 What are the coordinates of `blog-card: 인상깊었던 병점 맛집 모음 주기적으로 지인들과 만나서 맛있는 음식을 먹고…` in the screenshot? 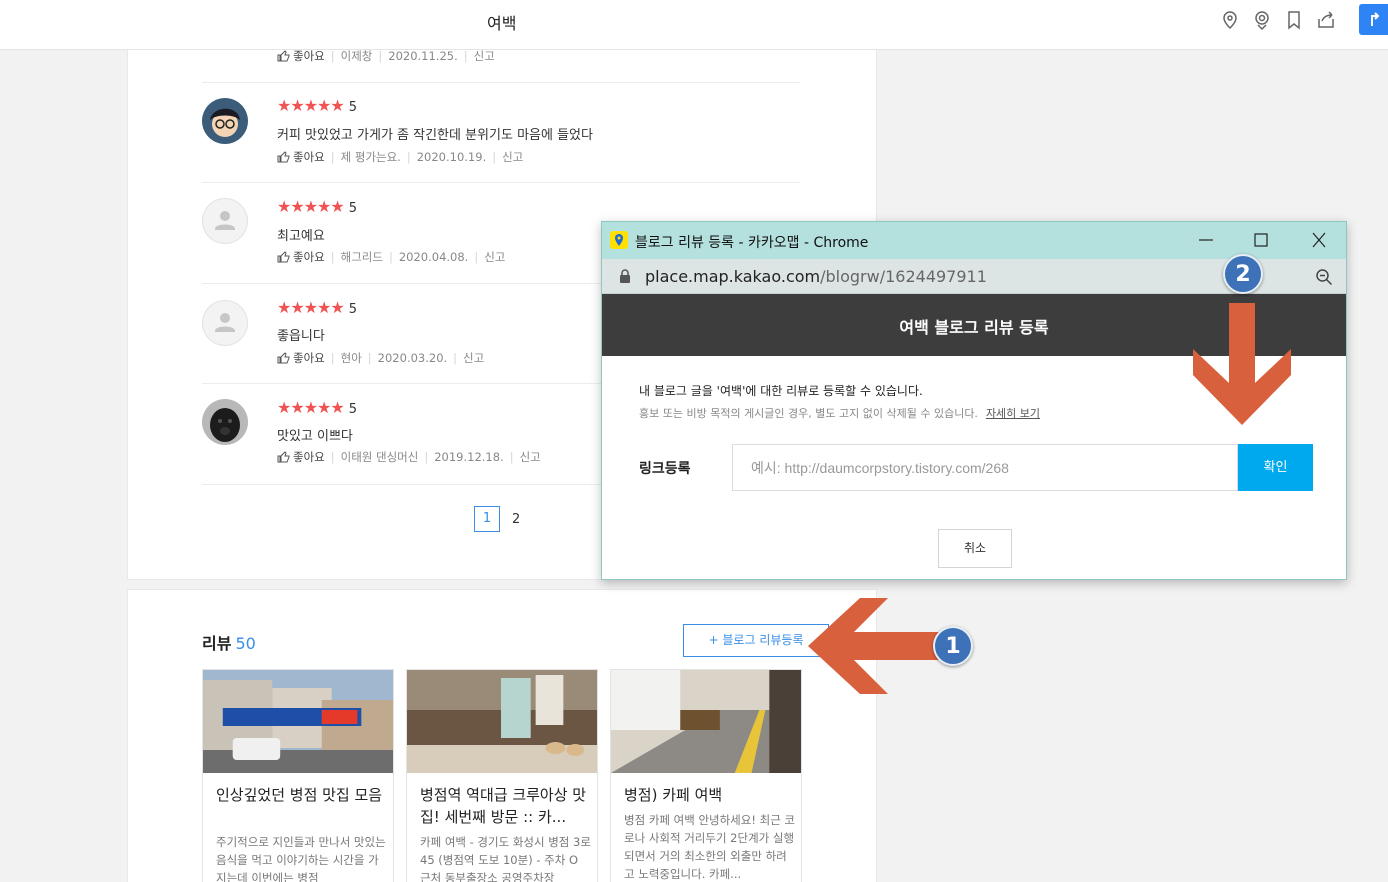 It's located at (298, 775).